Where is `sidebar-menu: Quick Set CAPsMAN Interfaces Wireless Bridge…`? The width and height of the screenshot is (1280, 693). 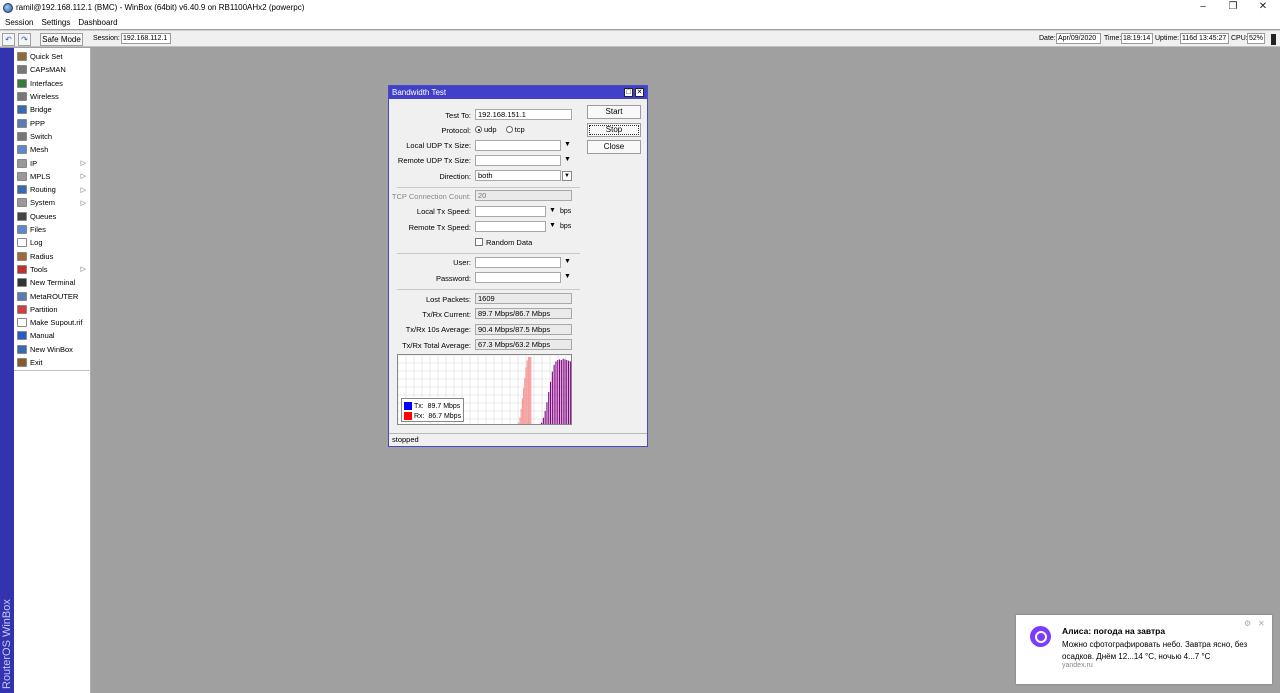
sidebar-menu: Quick Set CAPsMAN Interfaces Wireless Bridge… is located at coordinates (52, 370).